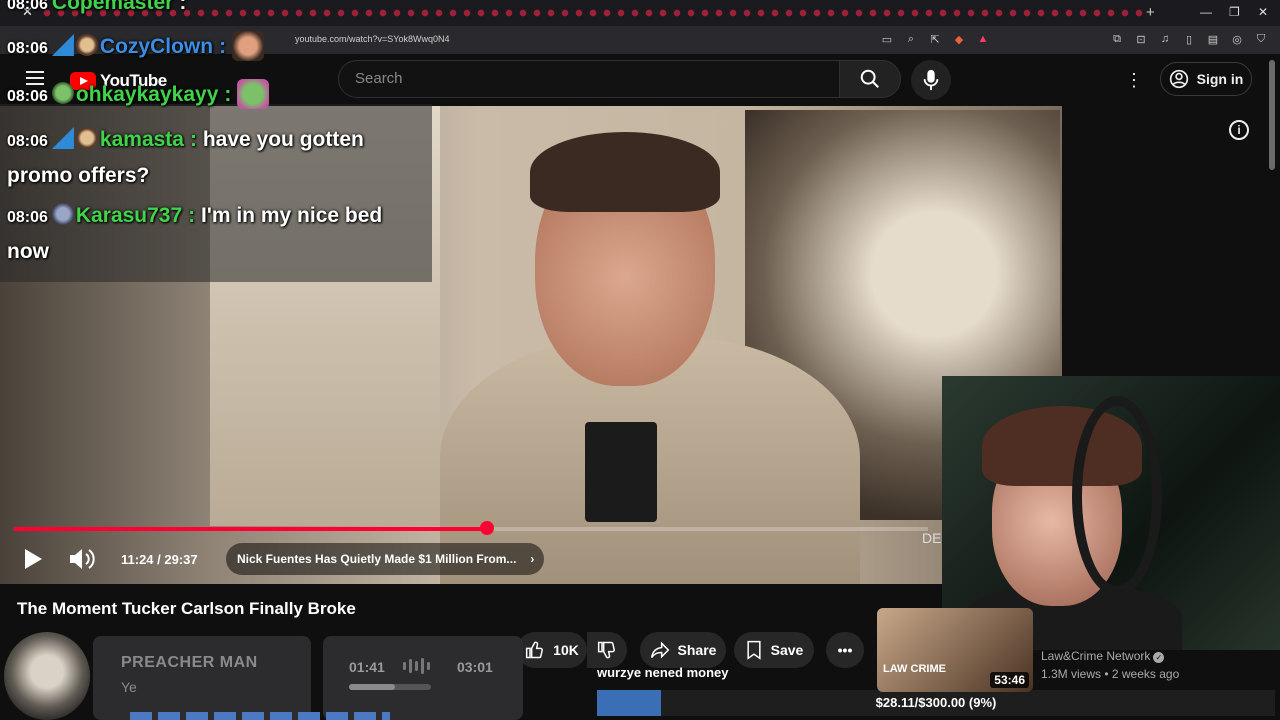 This screenshot has height=720, width=1280. I want to click on shield-icon: ⛉, so click(1261, 39).